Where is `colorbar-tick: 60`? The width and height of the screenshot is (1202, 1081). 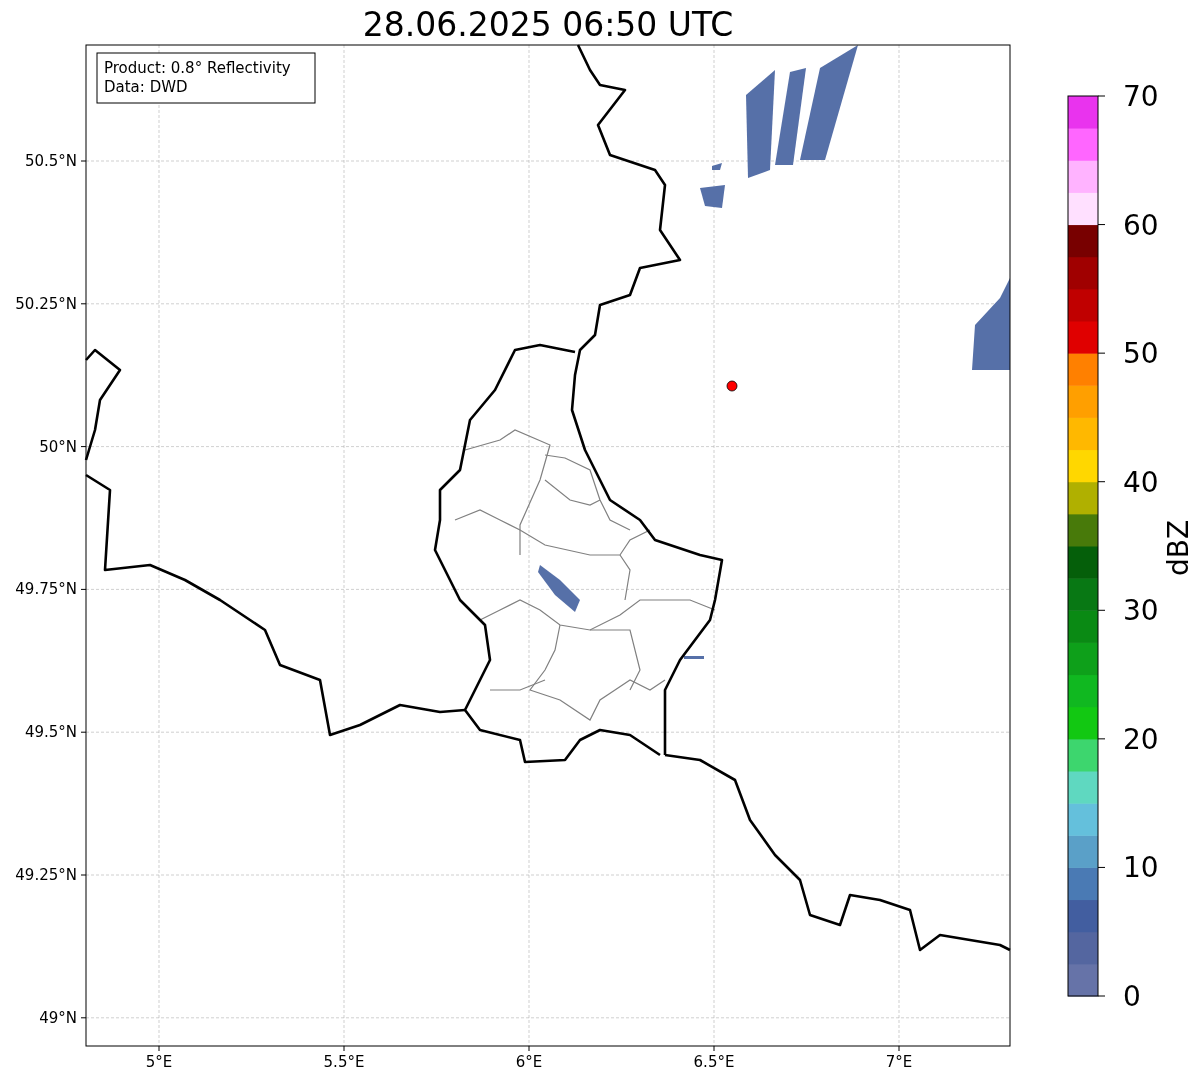 colorbar-tick: 60 is located at coordinates (1128, 225).